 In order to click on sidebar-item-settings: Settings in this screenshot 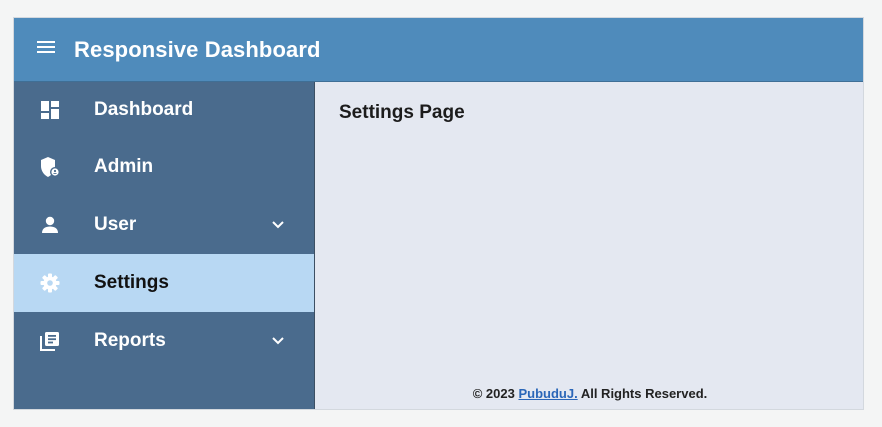, I will do `click(164, 283)`.